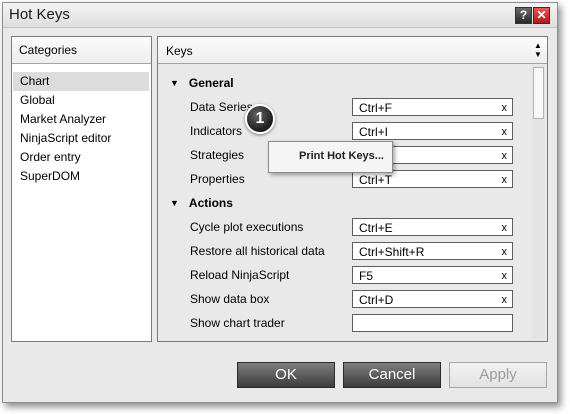  What do you see at coordinates (432, 275) in the screenshot?
I see `hotkey-field-reload-ninjascript: F5 x` at bounding box center [432, 275].